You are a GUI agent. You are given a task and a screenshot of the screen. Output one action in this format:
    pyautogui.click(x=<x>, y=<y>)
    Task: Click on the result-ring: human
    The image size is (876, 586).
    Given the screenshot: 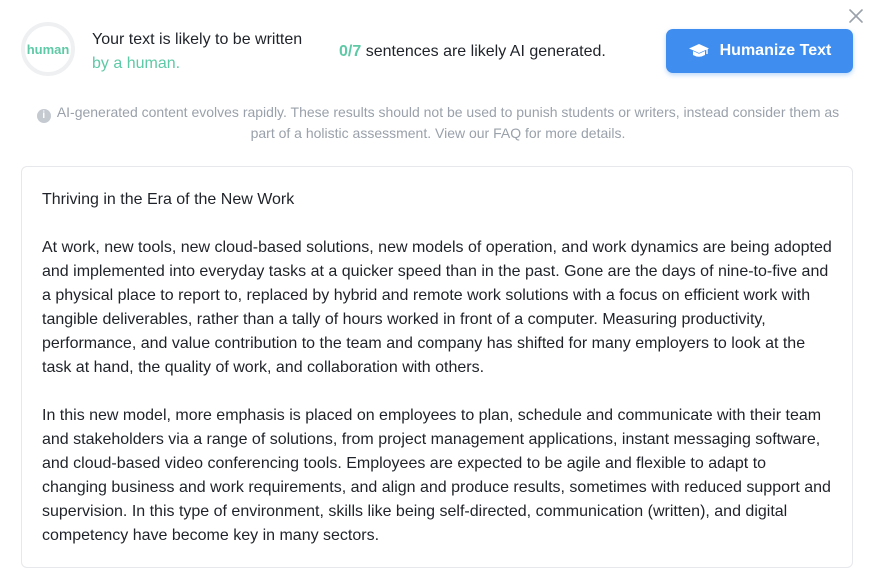 What is the action you would take?
    pyautogui.click(x=48, y=49)
    